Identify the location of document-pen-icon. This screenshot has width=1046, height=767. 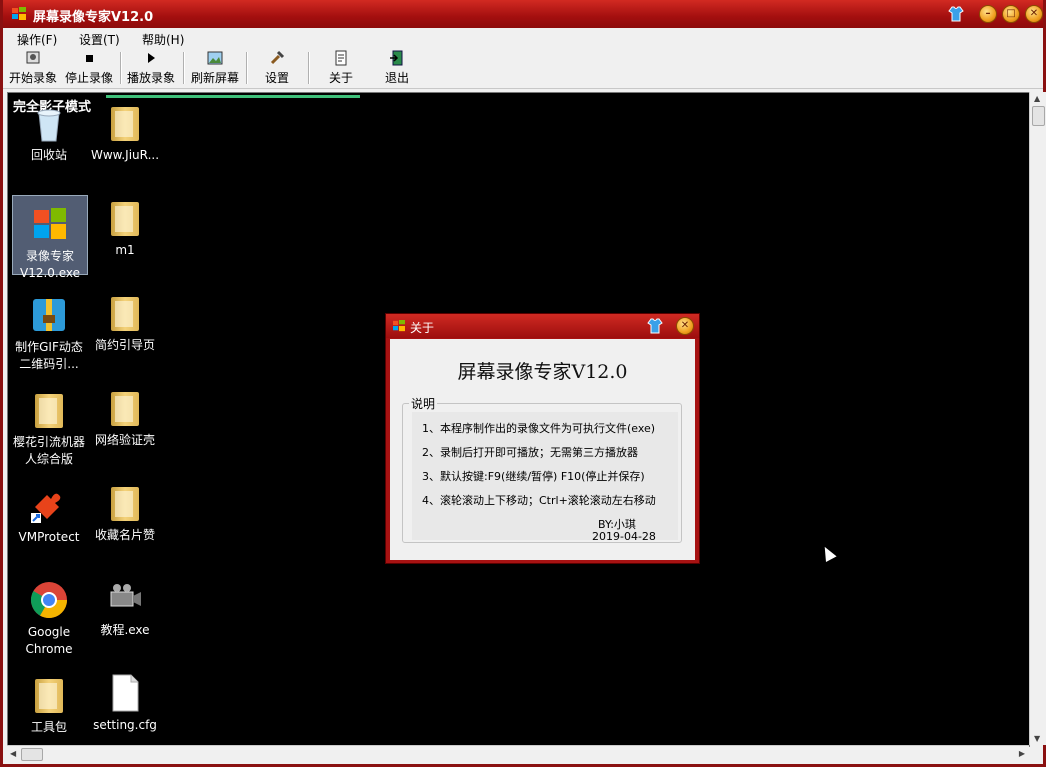
(341, 58).